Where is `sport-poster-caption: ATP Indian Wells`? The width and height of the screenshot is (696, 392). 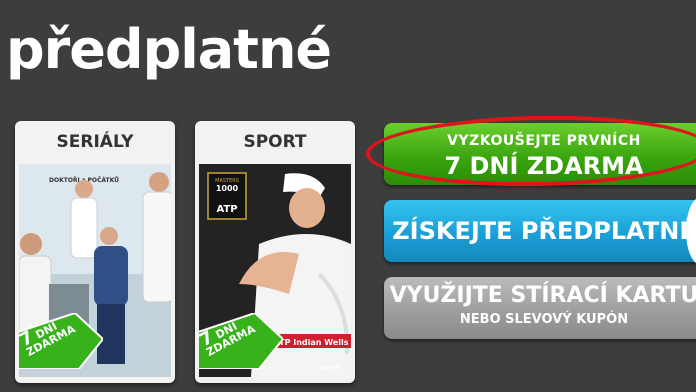 sport-poster-caption: ATP Indian Wells is located at coordinates (311, 342).